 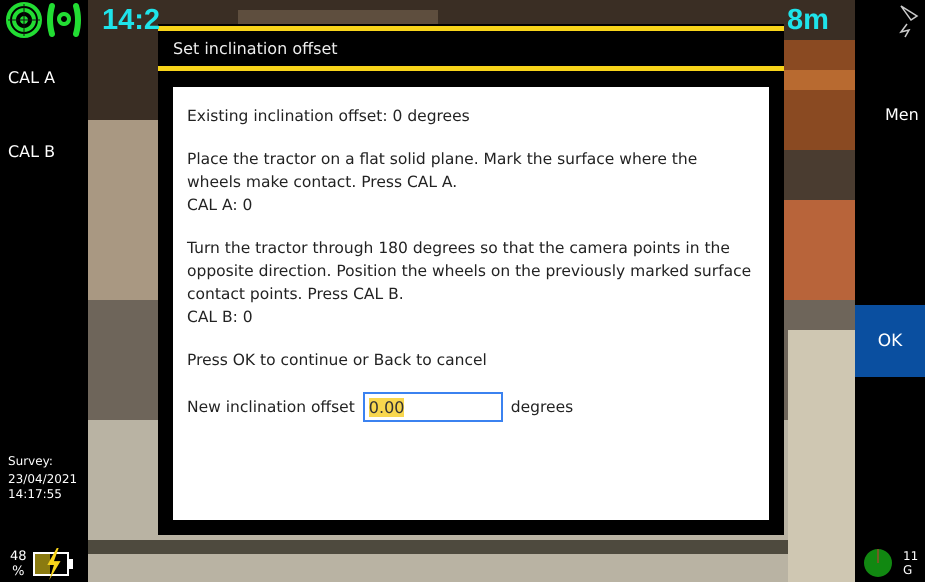 What do you see at coordinates (31, 461) in the screenshot?
I see `survey-label: Survey:` at bounding box center [31, 461].